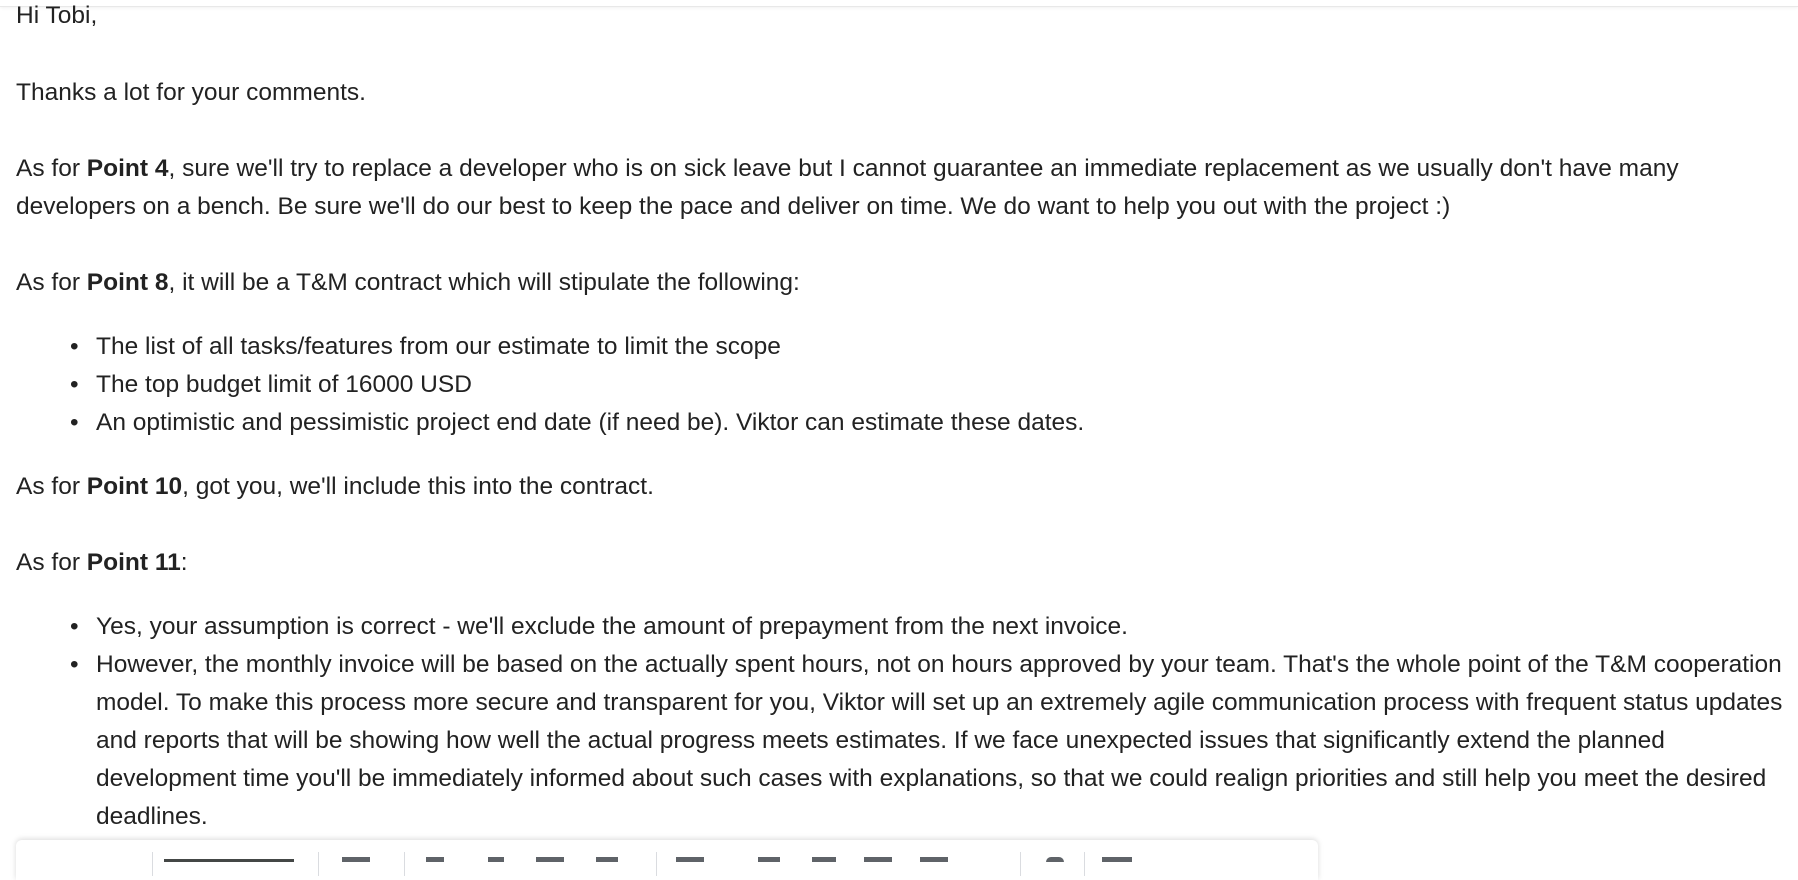  Describe the element at coordinates (51, 168) in the screenshot. I see `point4-prefix: As for` at that location.